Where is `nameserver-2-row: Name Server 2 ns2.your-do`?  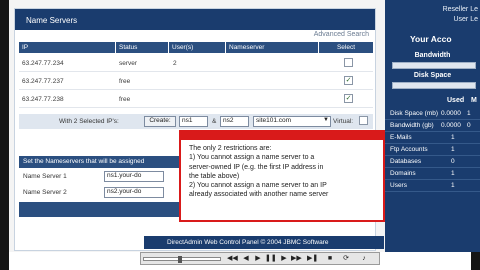
nameserver-2-row: Name Server 2 ns2.your-do is located at coordinates (99, 193).